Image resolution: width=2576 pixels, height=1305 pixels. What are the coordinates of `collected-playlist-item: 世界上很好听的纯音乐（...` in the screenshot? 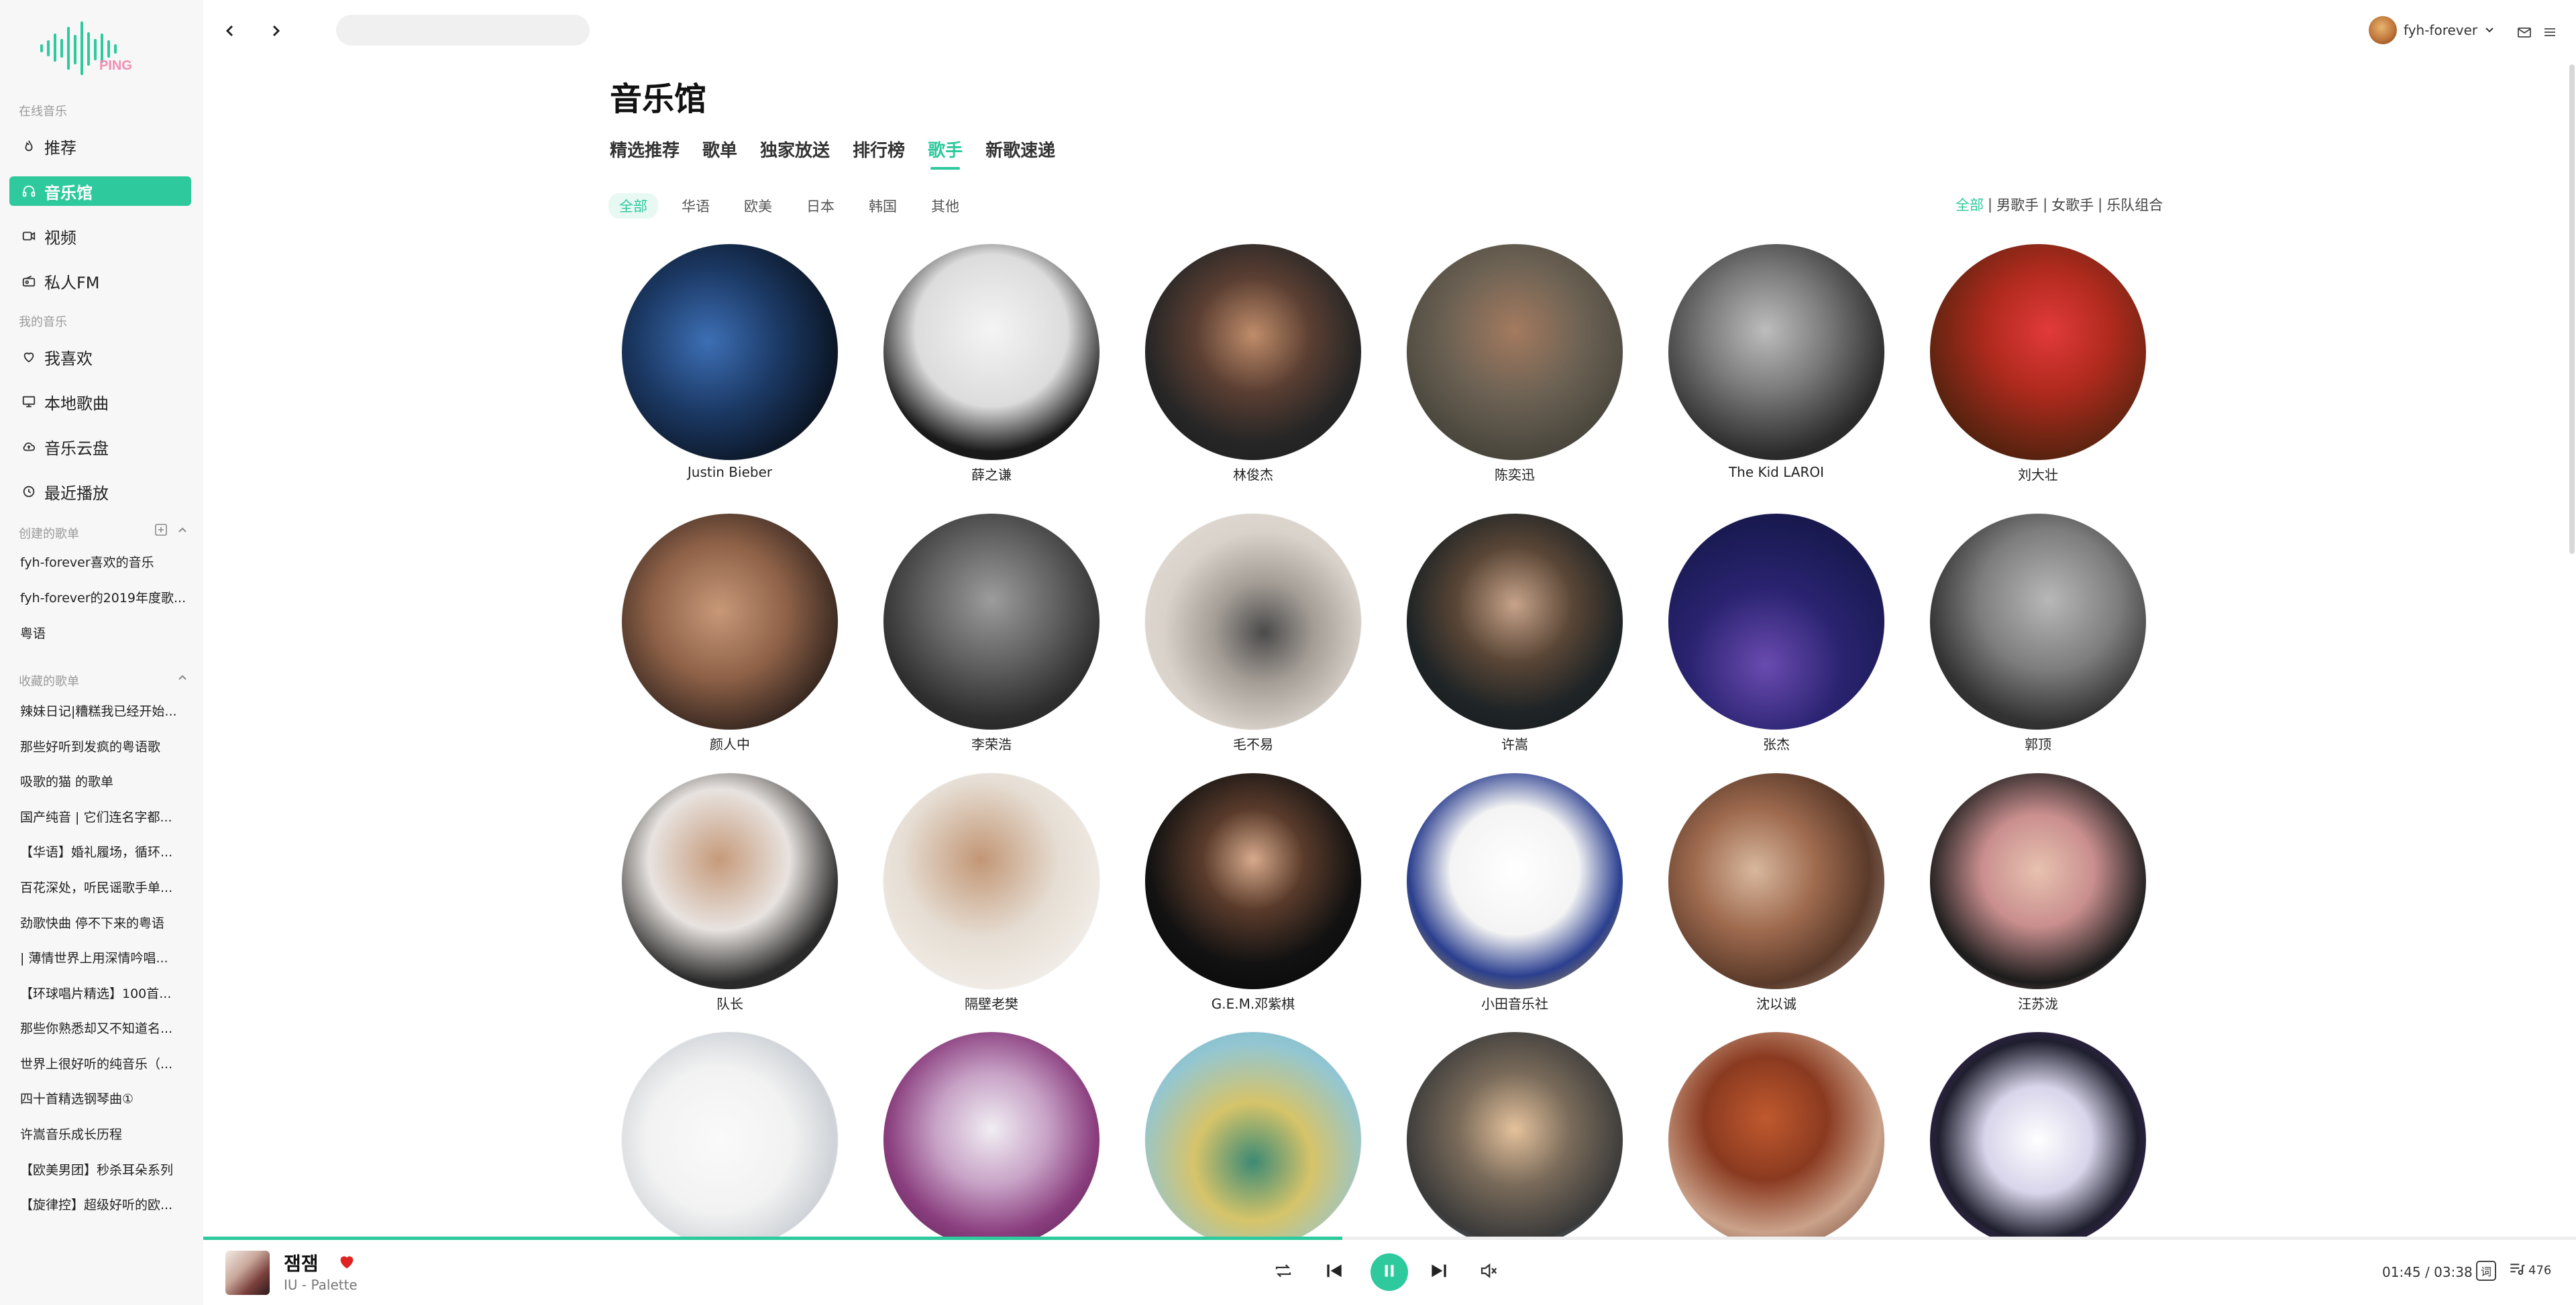 It's located at (104, 1063).